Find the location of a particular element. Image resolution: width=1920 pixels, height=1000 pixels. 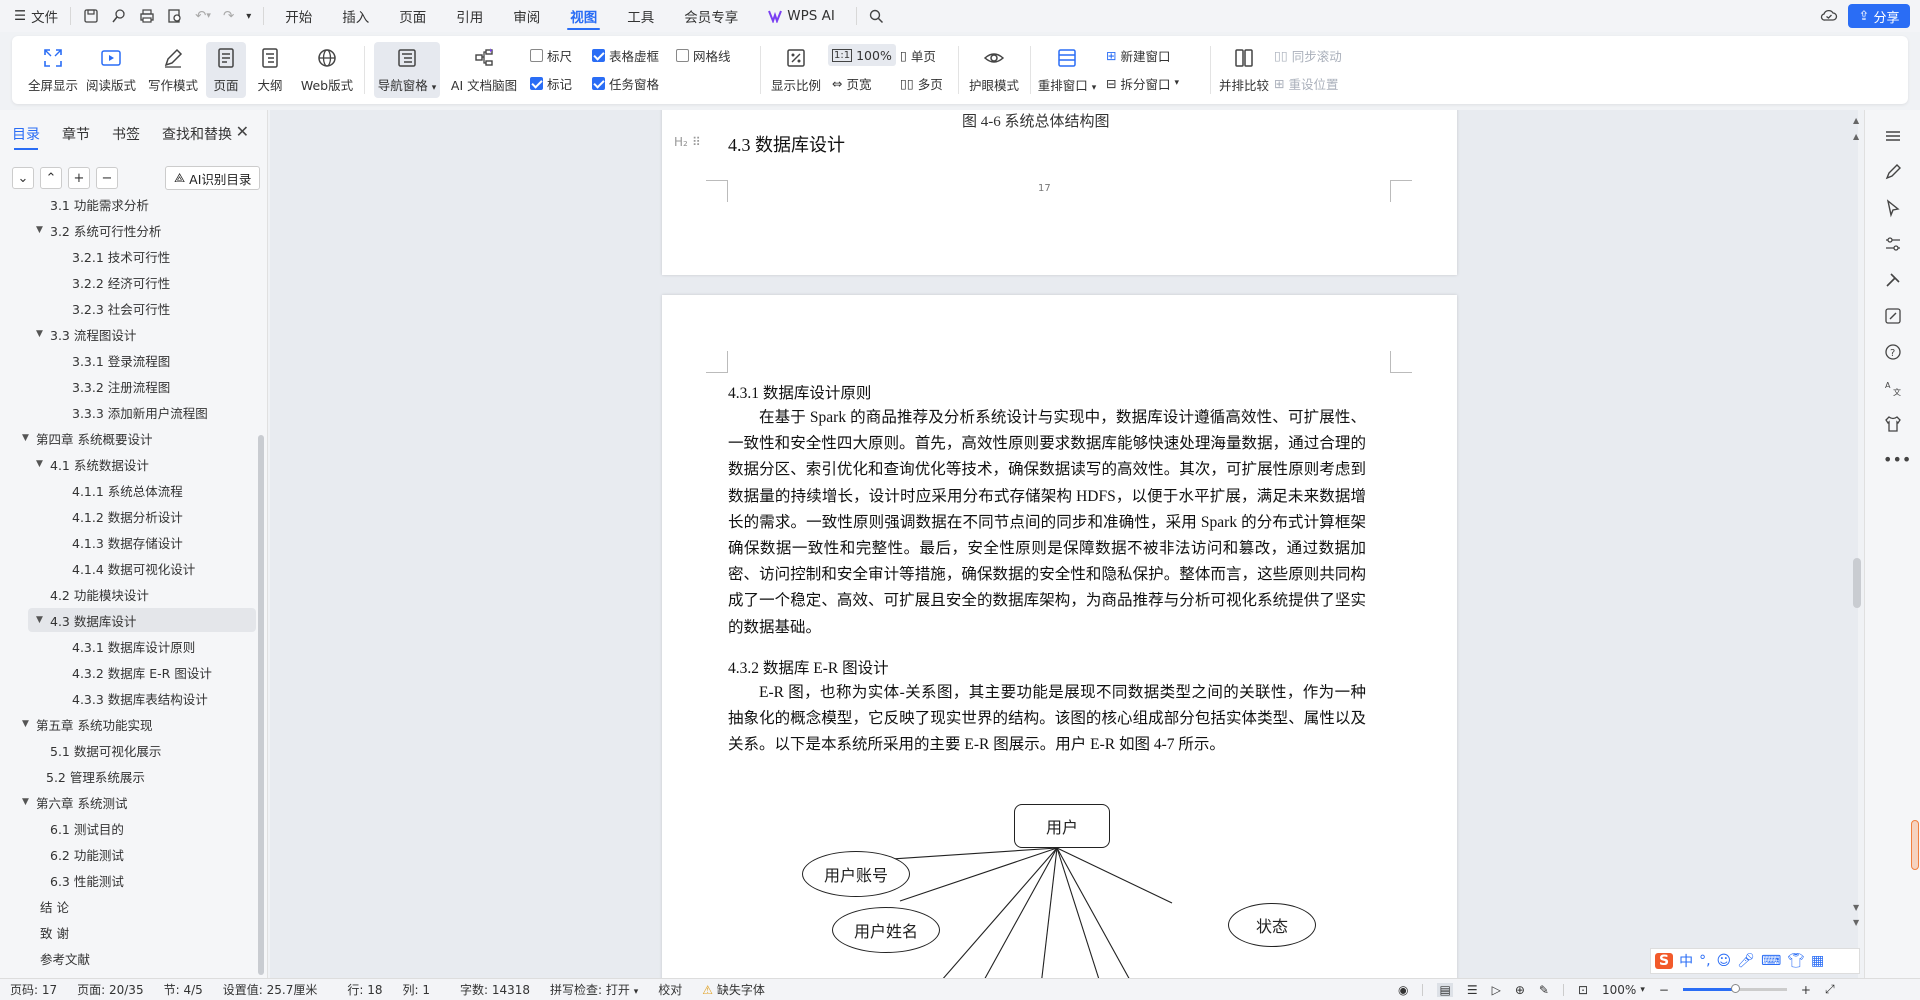

ai-mindmap-button: AI 文档脑图 is located at coordinates (484, 70).